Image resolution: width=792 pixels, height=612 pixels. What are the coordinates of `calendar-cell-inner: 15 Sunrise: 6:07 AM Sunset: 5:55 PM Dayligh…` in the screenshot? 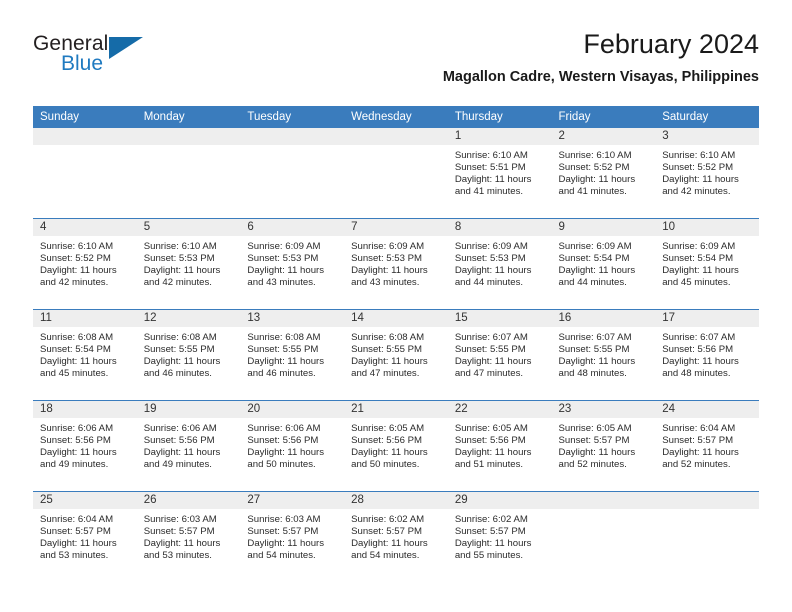 It's located at (499, 355).